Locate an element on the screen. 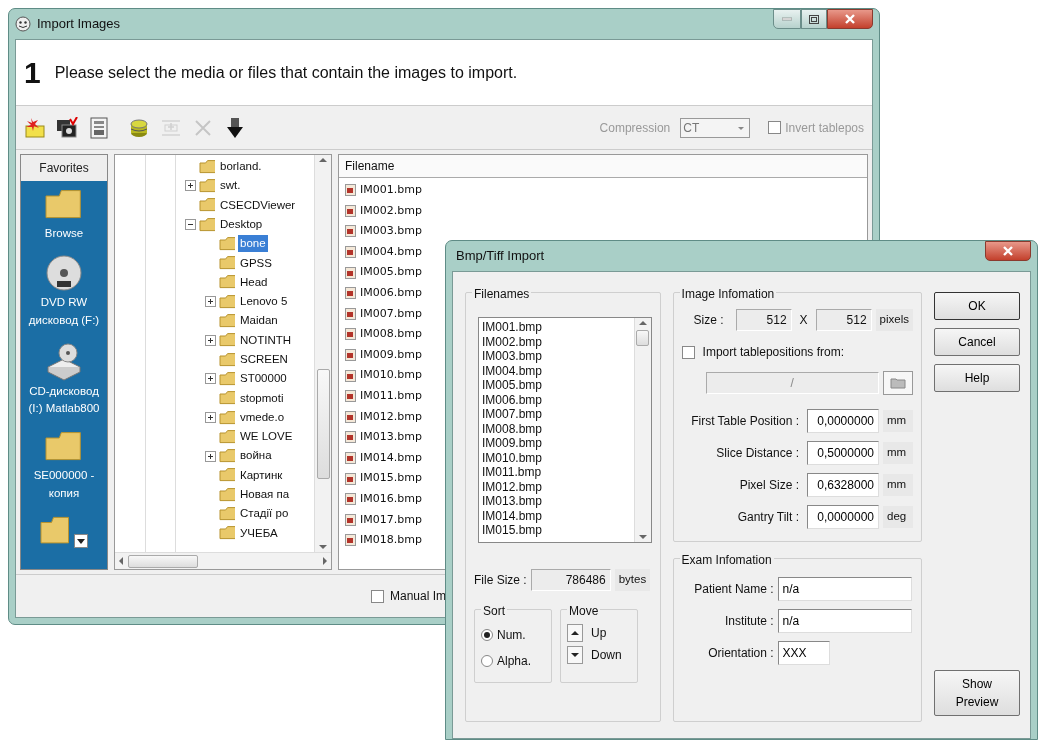  dialog-button: Help is located at coordinates (977, 378).